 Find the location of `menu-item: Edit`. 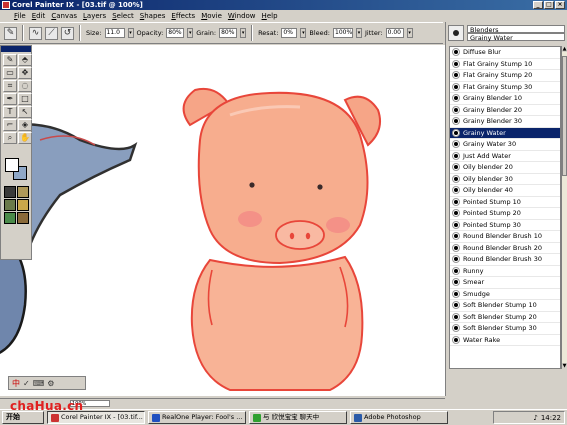

menu-item: Edit is located at coordinates (39, 16).